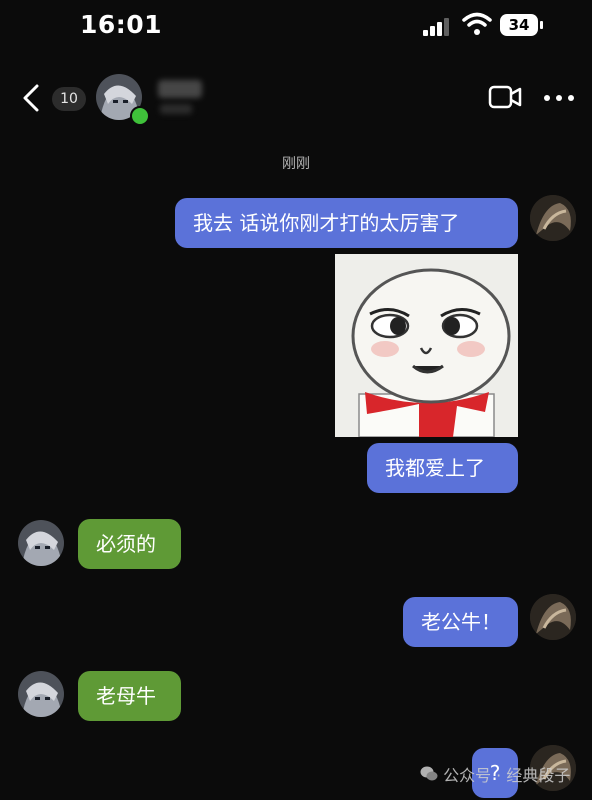 The image size is (592, 800). I want to click on more-options-icon, so click(559, 98).